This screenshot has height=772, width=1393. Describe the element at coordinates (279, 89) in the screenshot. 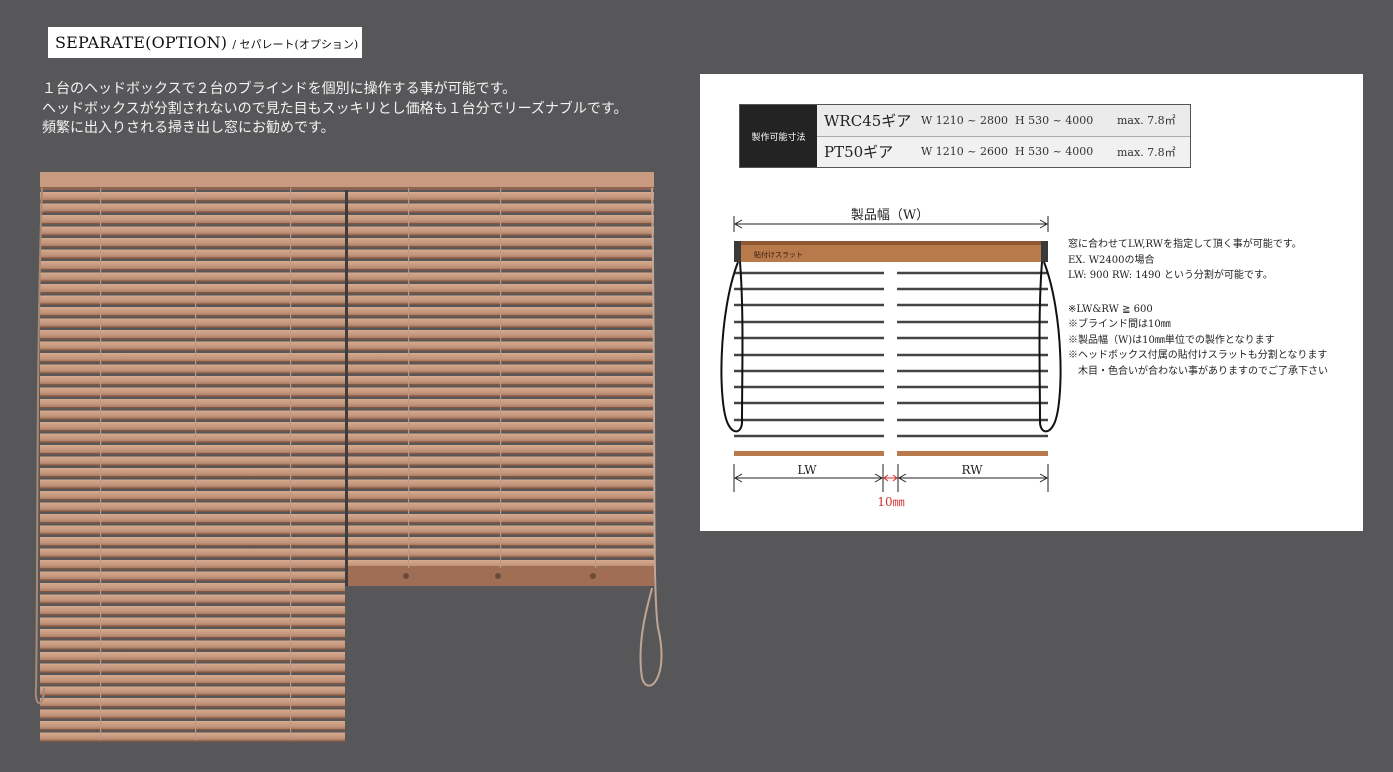

I see `description-line: １台のヘッドボックスで２台のブラインドを個別に操作する事が可能です。` at that location.